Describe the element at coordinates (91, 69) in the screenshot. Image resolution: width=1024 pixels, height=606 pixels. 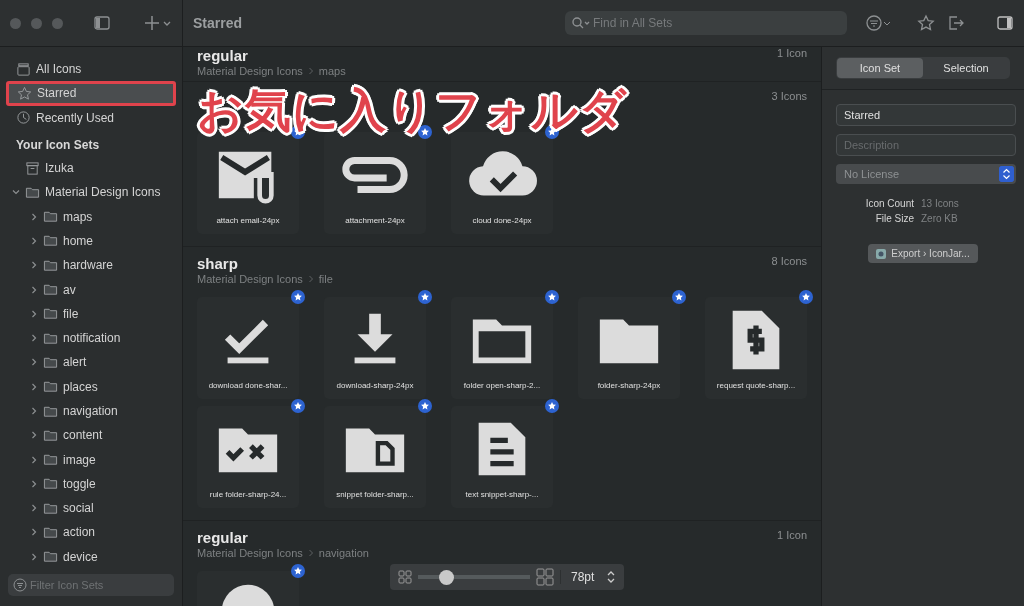
I see `sidebar-item: All Icons` at that location.